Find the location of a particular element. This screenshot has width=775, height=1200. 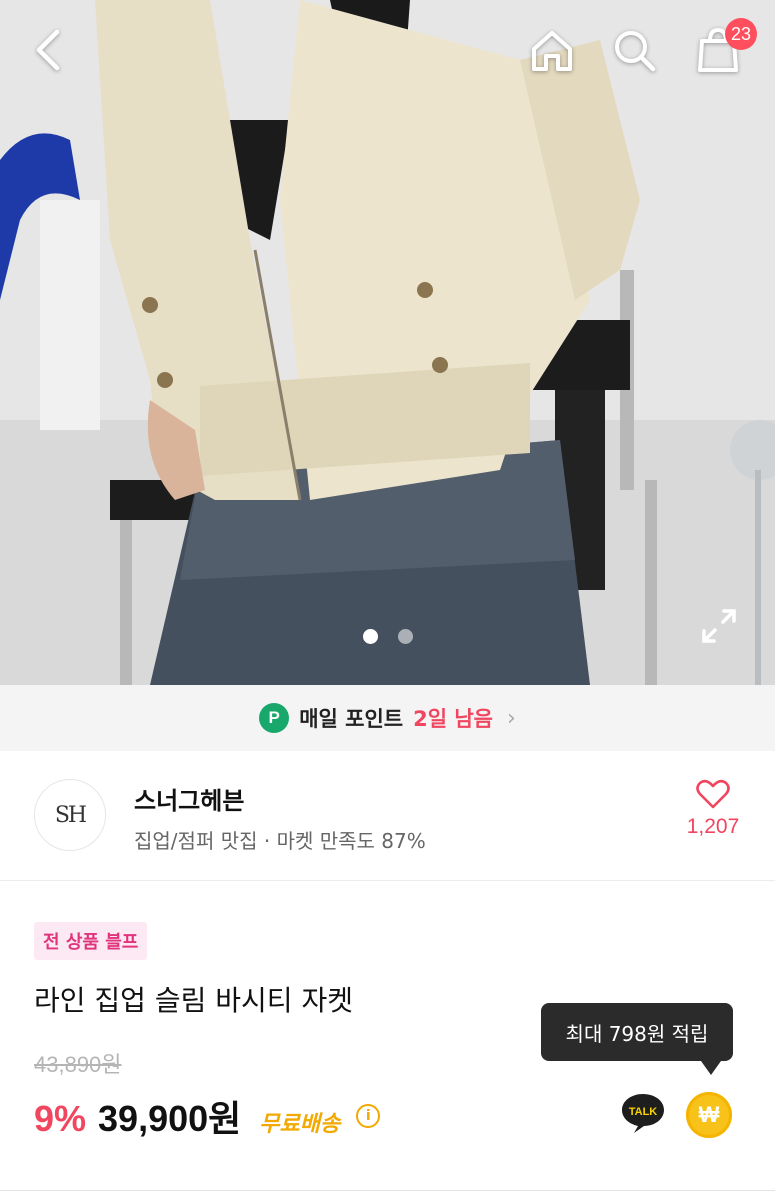

favorite-shop-button: 1,207 is located at coordinates (713, 809).